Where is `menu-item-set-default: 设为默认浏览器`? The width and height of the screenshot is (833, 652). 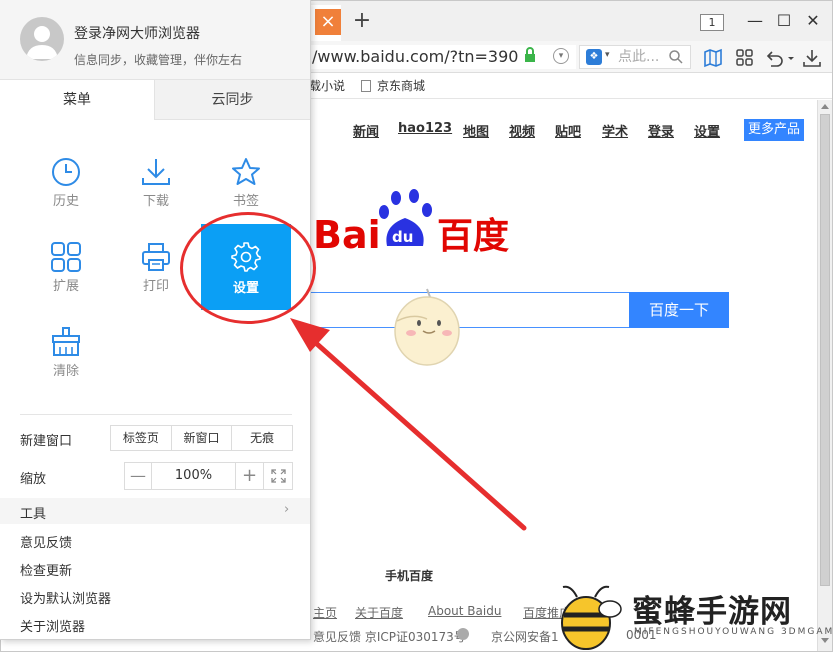
menu-item-set-default: 设为默认浏览器 is located at coordinates (65, 597).